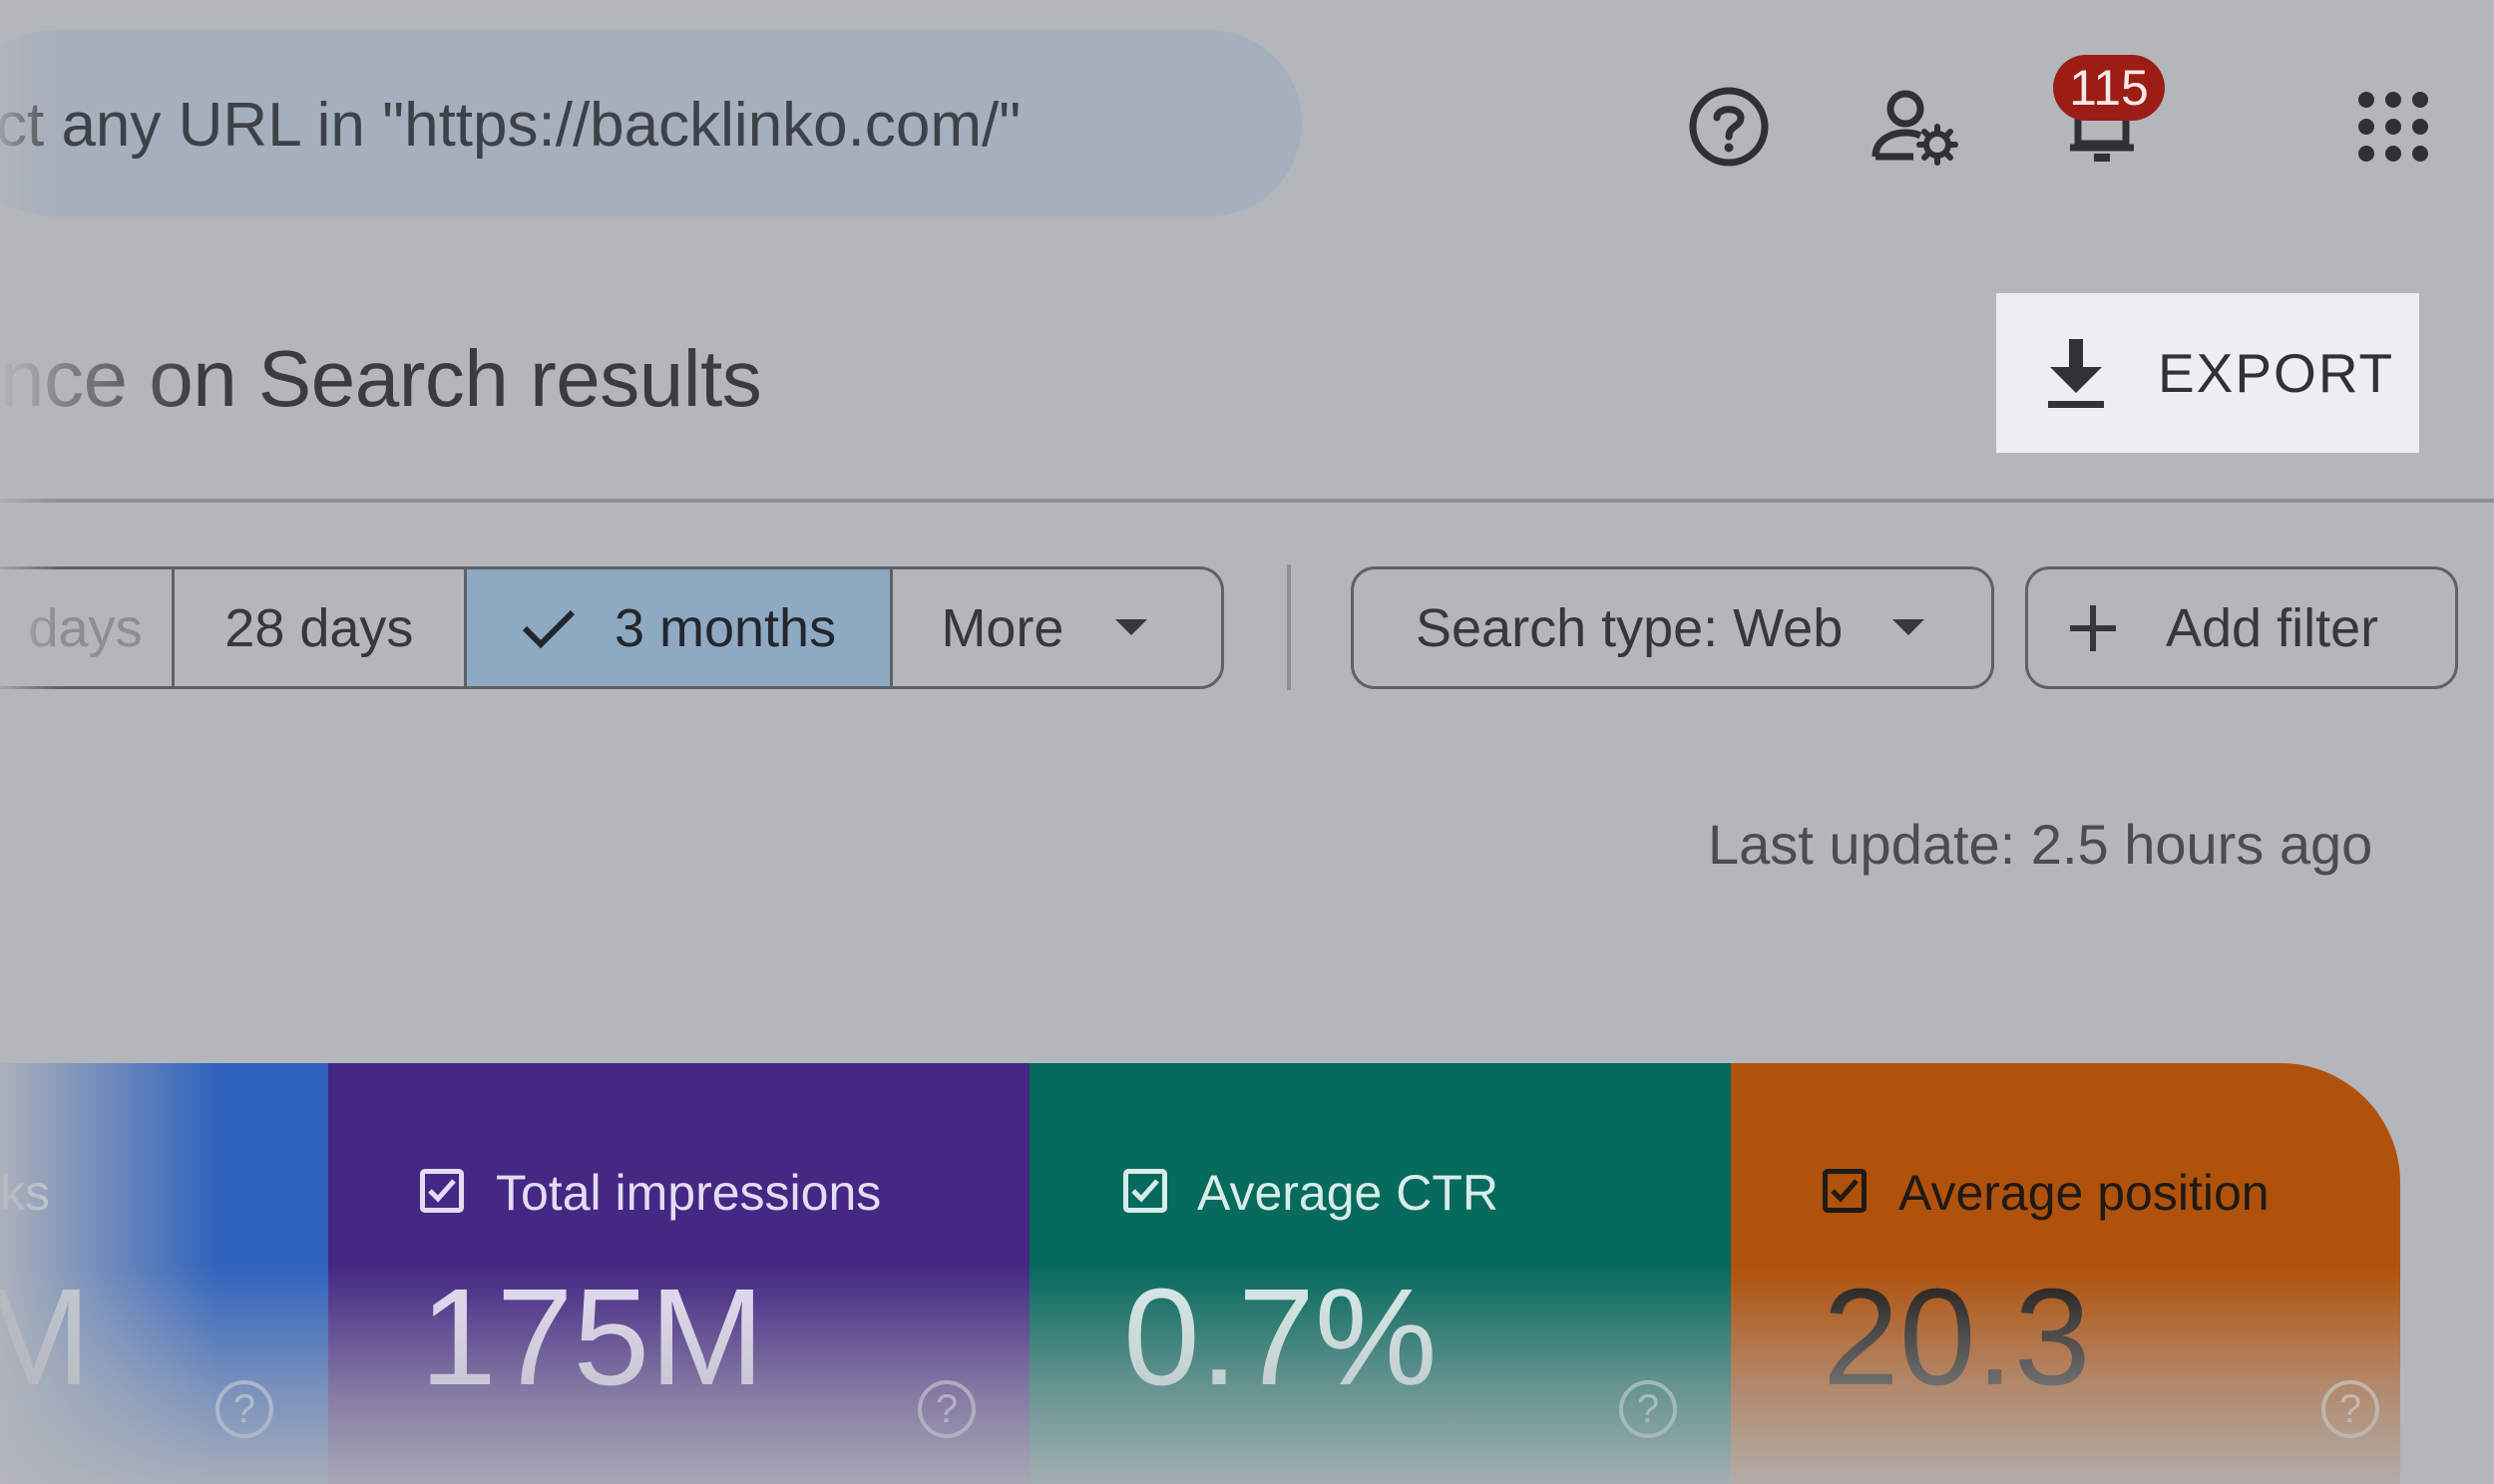 The width and height of the screenshot is (2494, 1484). I want to click on metric-value: 20.3, so click(1957, 1337).